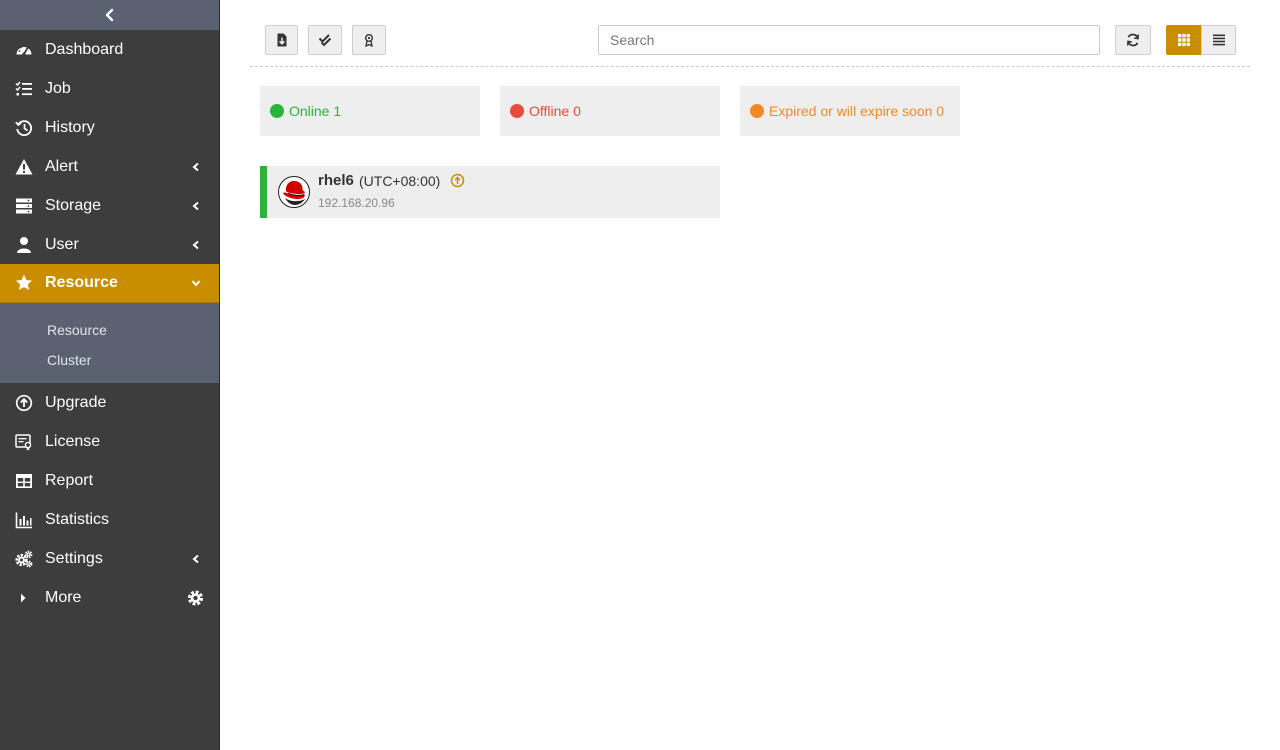 This screenshot has height=750, width=1280. Describe the element at coordinates (24, 50) in the screenshot. I see `dashboard-icon` at that location.